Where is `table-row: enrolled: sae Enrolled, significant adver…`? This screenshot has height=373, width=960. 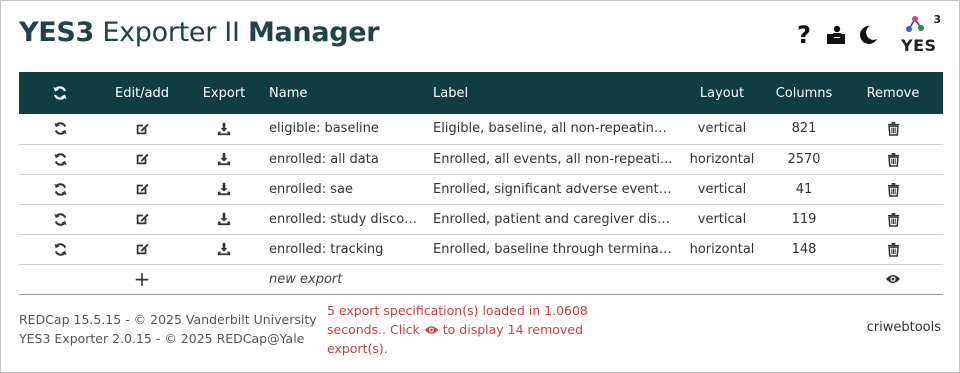 table-row: enrolled: sae Enrolled, significant adver… is located at coordinates (481, 189).